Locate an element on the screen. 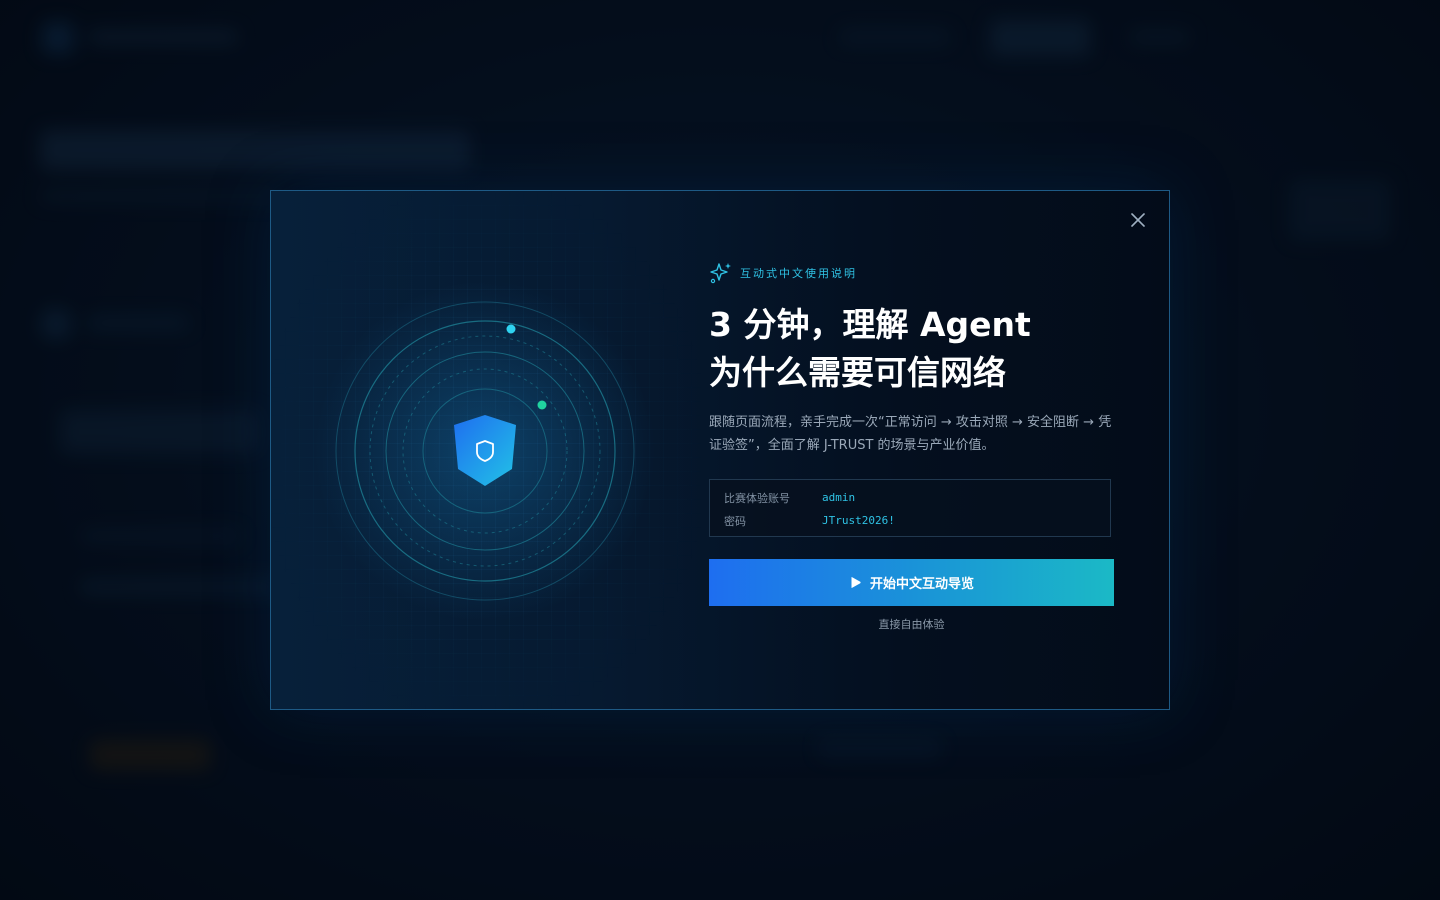 The width and height of the screenshot is (1440, 900). close-icon is located at coordinates (1138, 220).